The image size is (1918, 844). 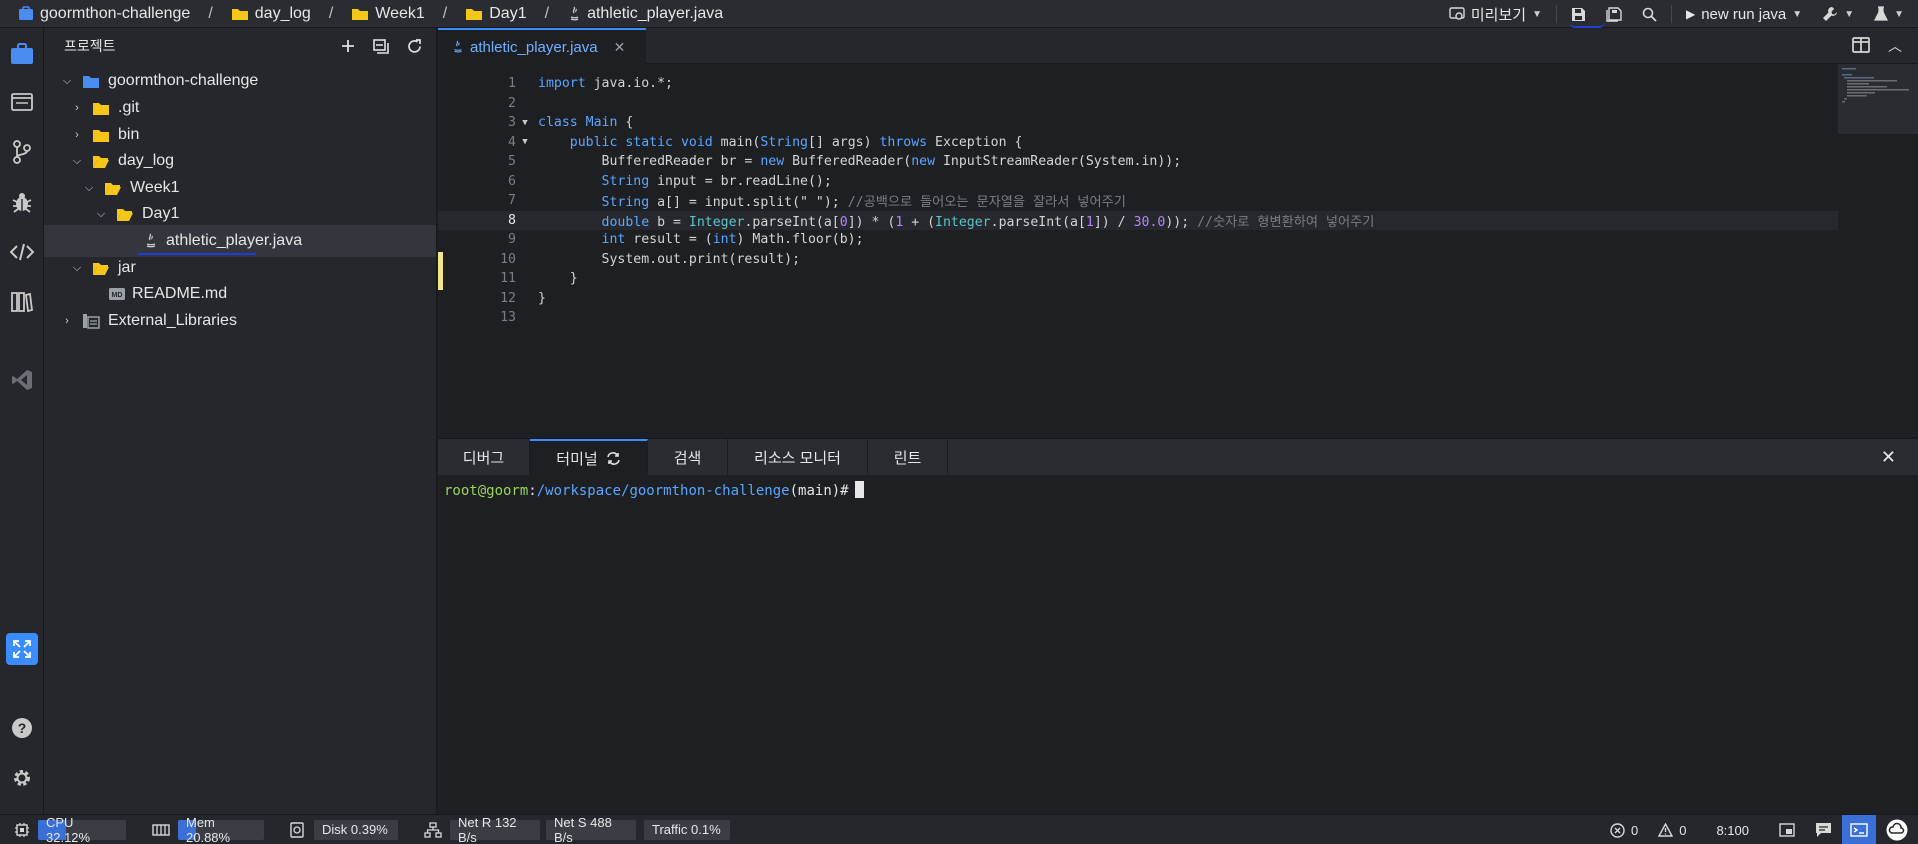 I want to click on cursor-position: 8:100, so click(x=1732, y=829).